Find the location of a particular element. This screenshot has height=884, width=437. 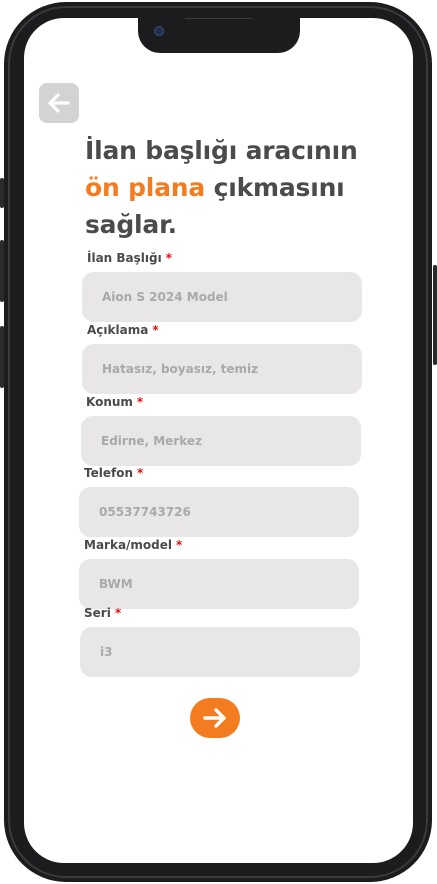

label-seri: Seri * is located at coordinates (102, 613).